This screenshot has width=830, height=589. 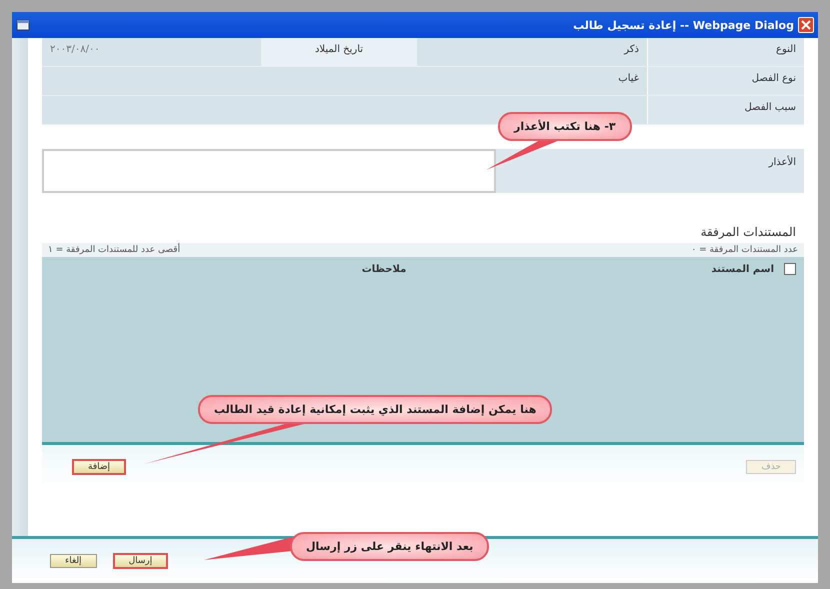 What do you see at coordinates (806, 25) in the screenshot?
I see `close-button` at bounding box center [806, 25].